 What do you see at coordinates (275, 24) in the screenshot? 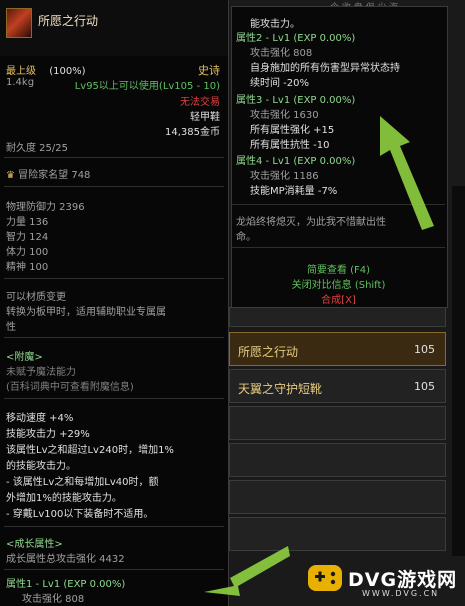
I see `compare-line: 能攻击力。` at bounding box center [275, 24].